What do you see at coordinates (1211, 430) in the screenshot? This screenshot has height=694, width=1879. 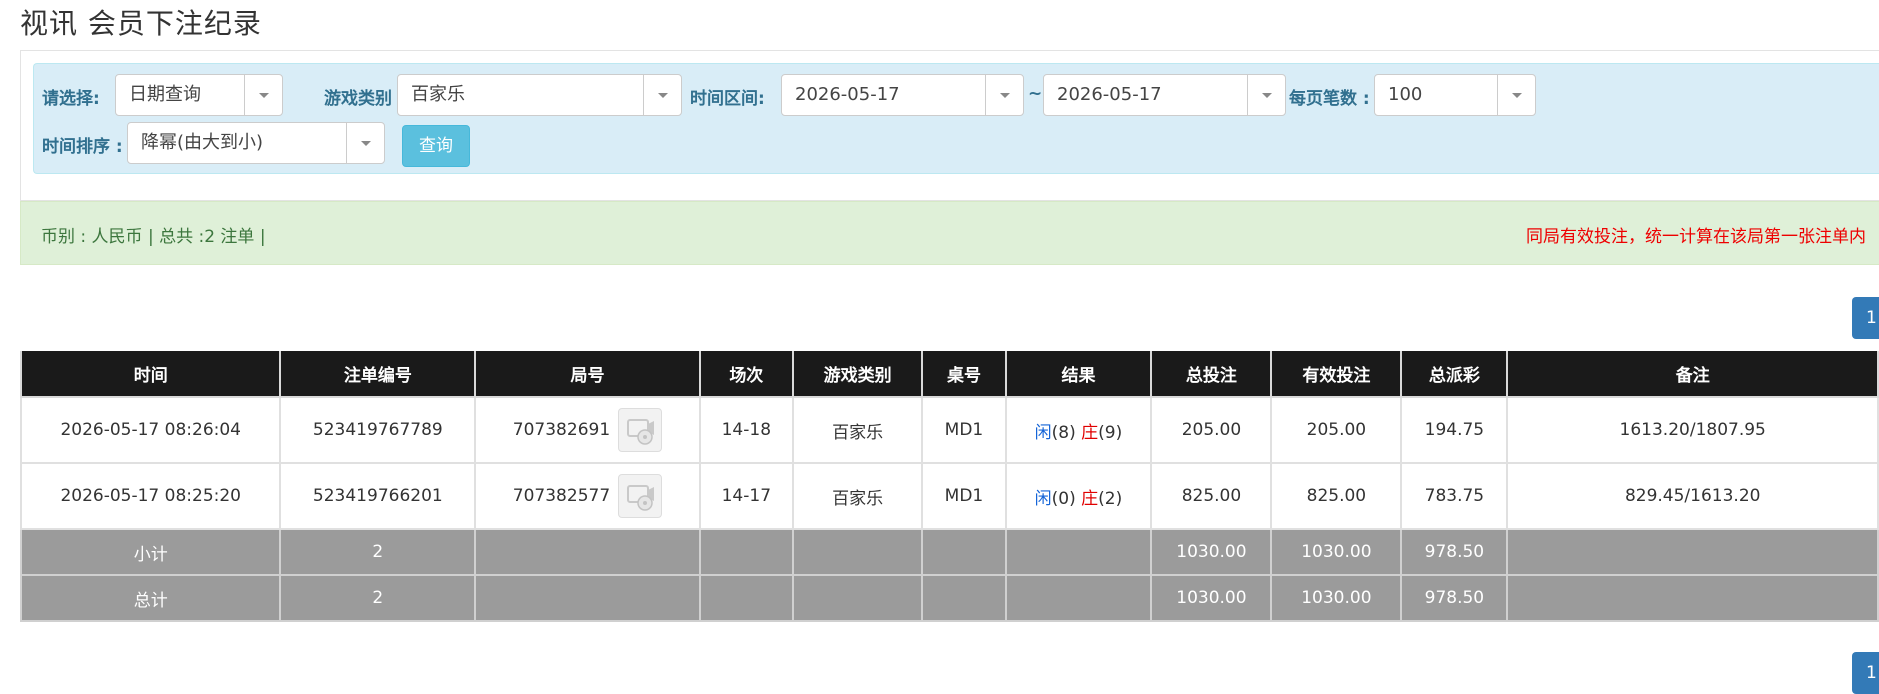 I see `cell-total-bet-link: 205.00` at bounding box center [1211, 430].